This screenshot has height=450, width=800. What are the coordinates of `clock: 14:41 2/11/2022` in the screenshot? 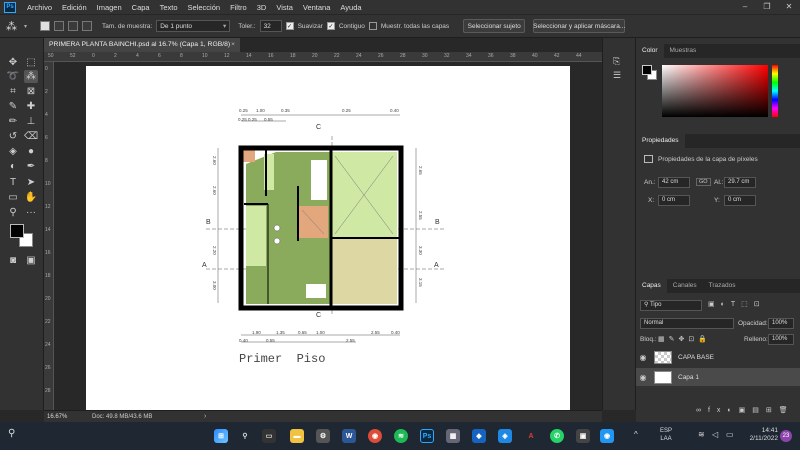 It's located at (760, 435).